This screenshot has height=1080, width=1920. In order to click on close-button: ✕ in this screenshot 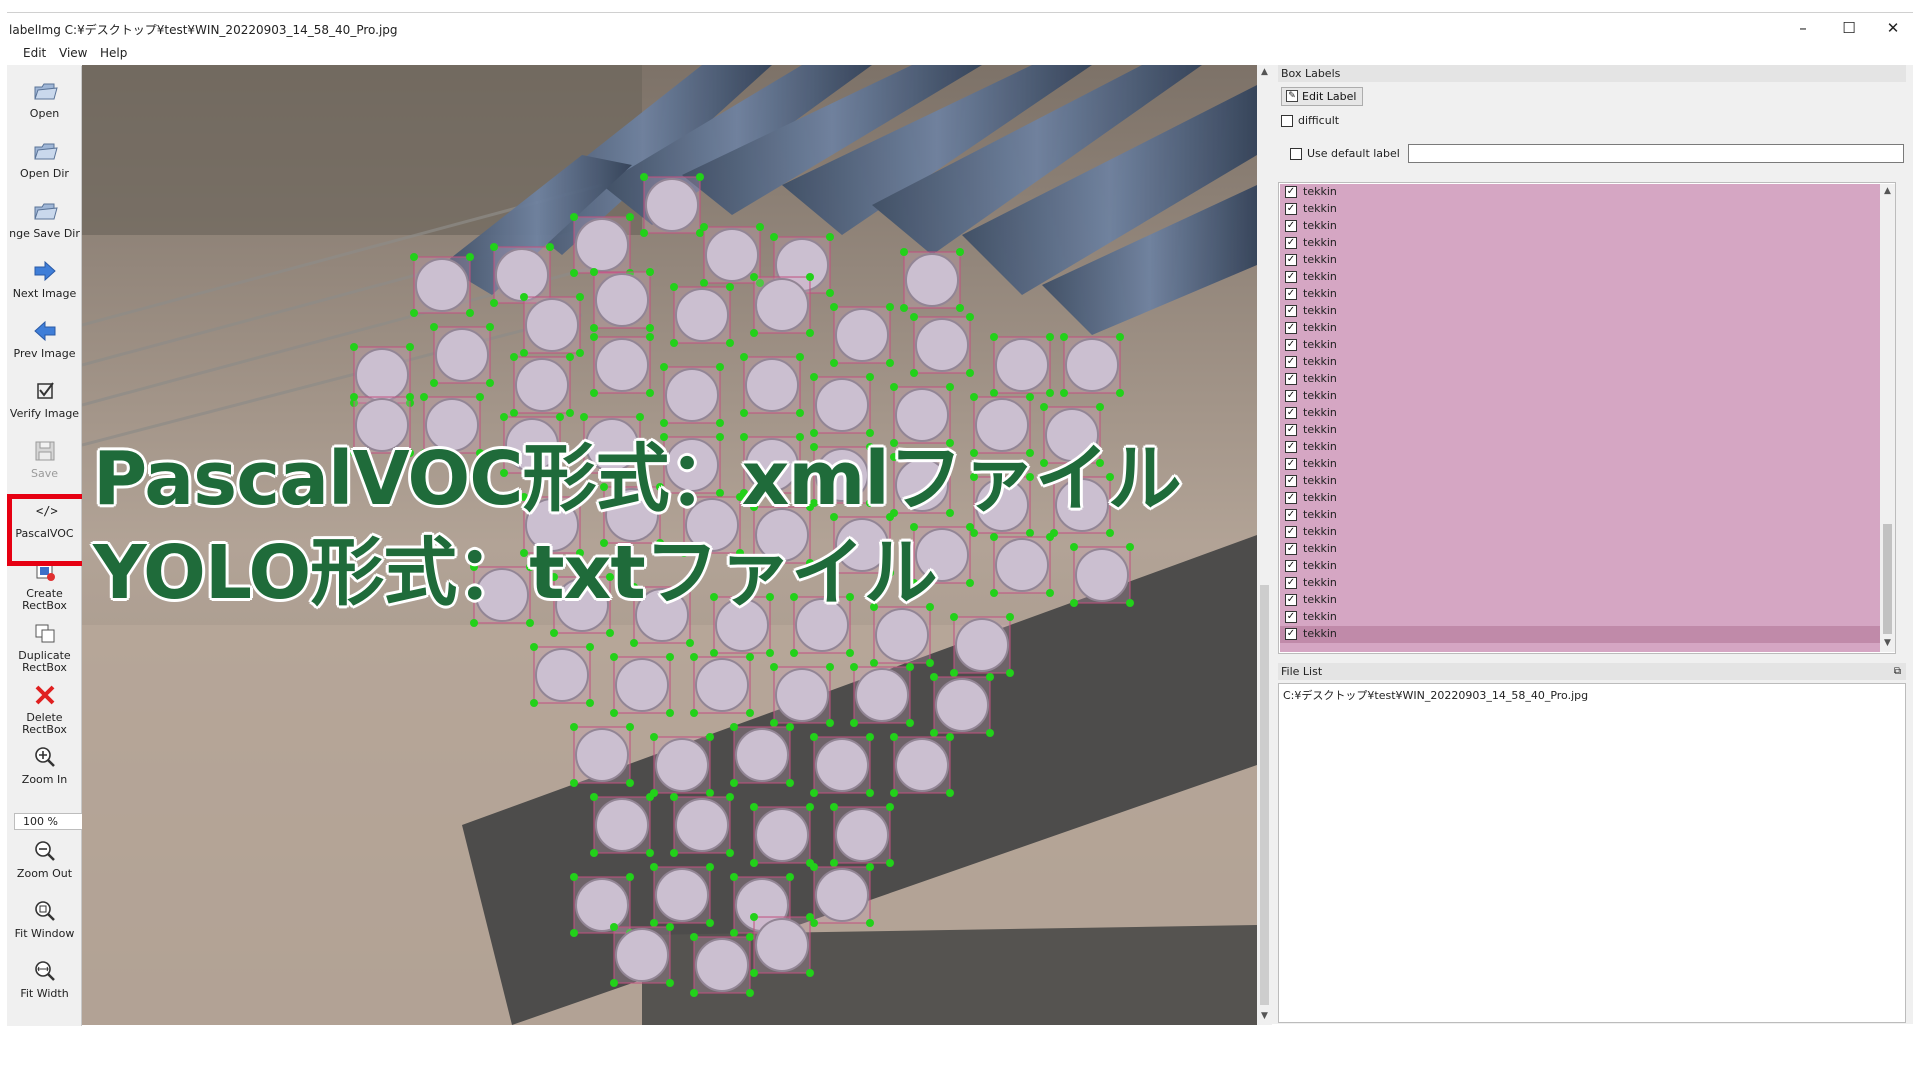, I will do `click(1893, 28)`.